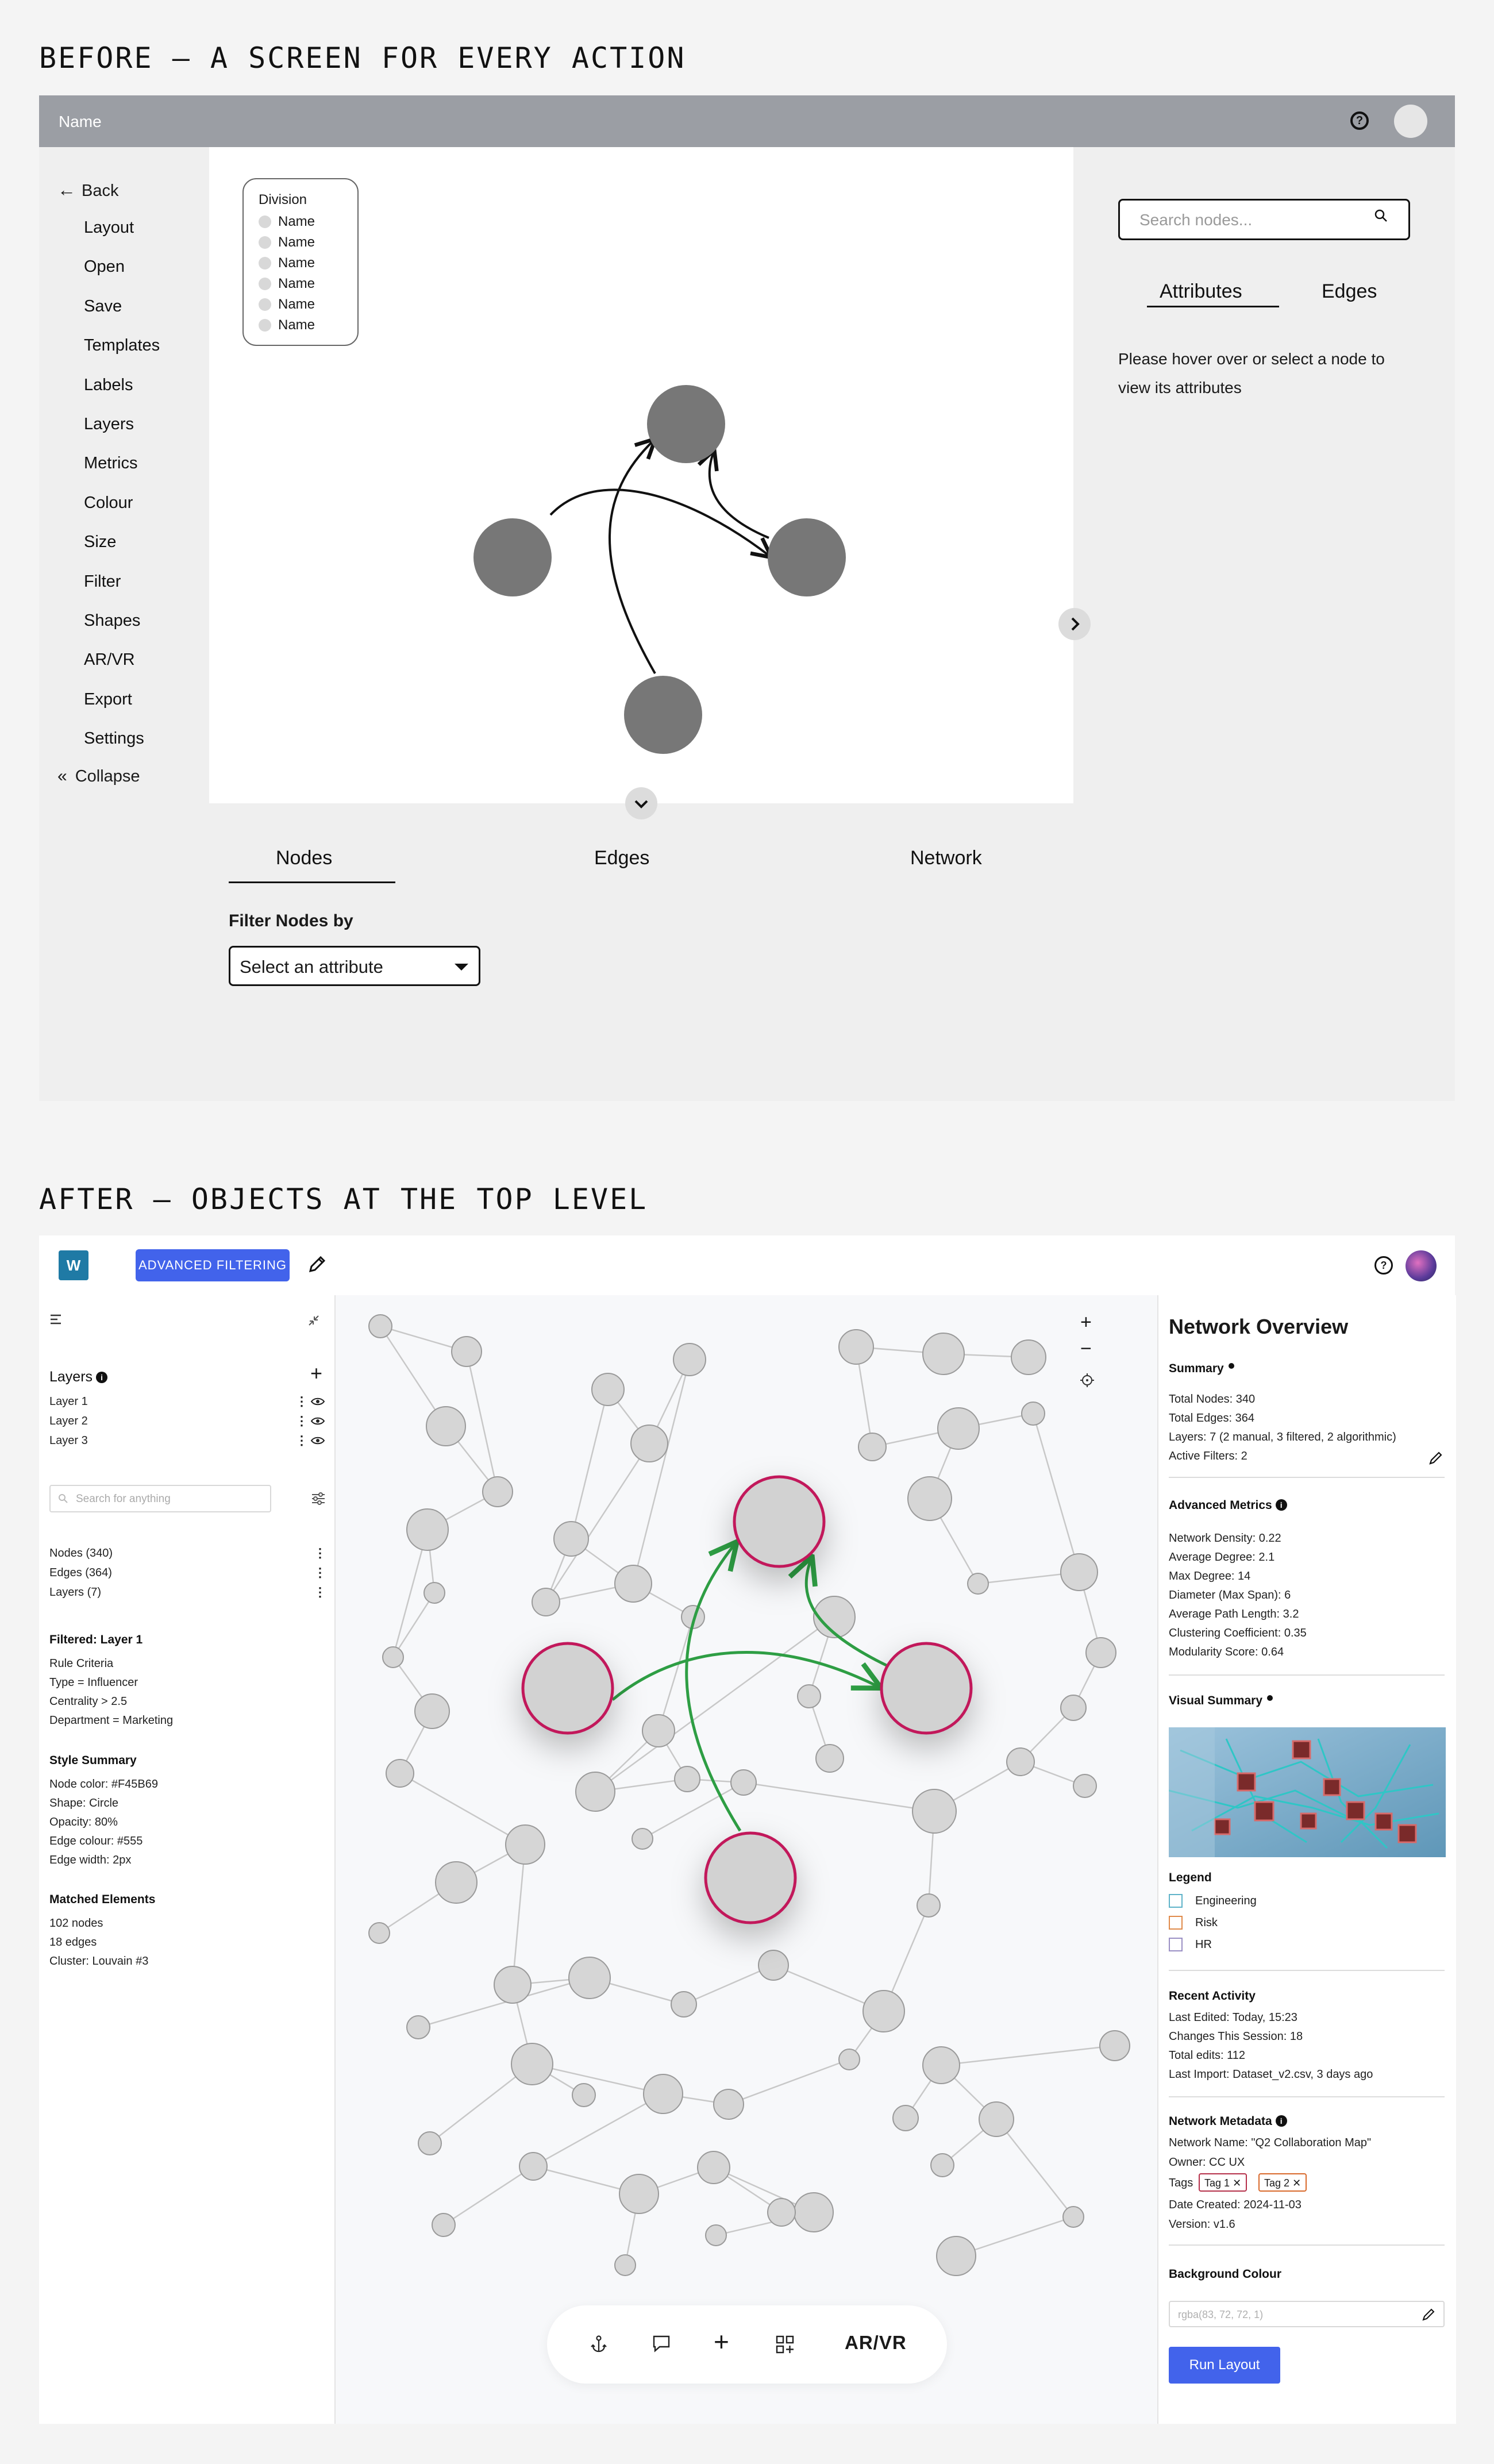 The image size is (1494, 2464). Describe the element at coordinates (1231, 1366) in the screenshot. I see `info-icon` at that location.